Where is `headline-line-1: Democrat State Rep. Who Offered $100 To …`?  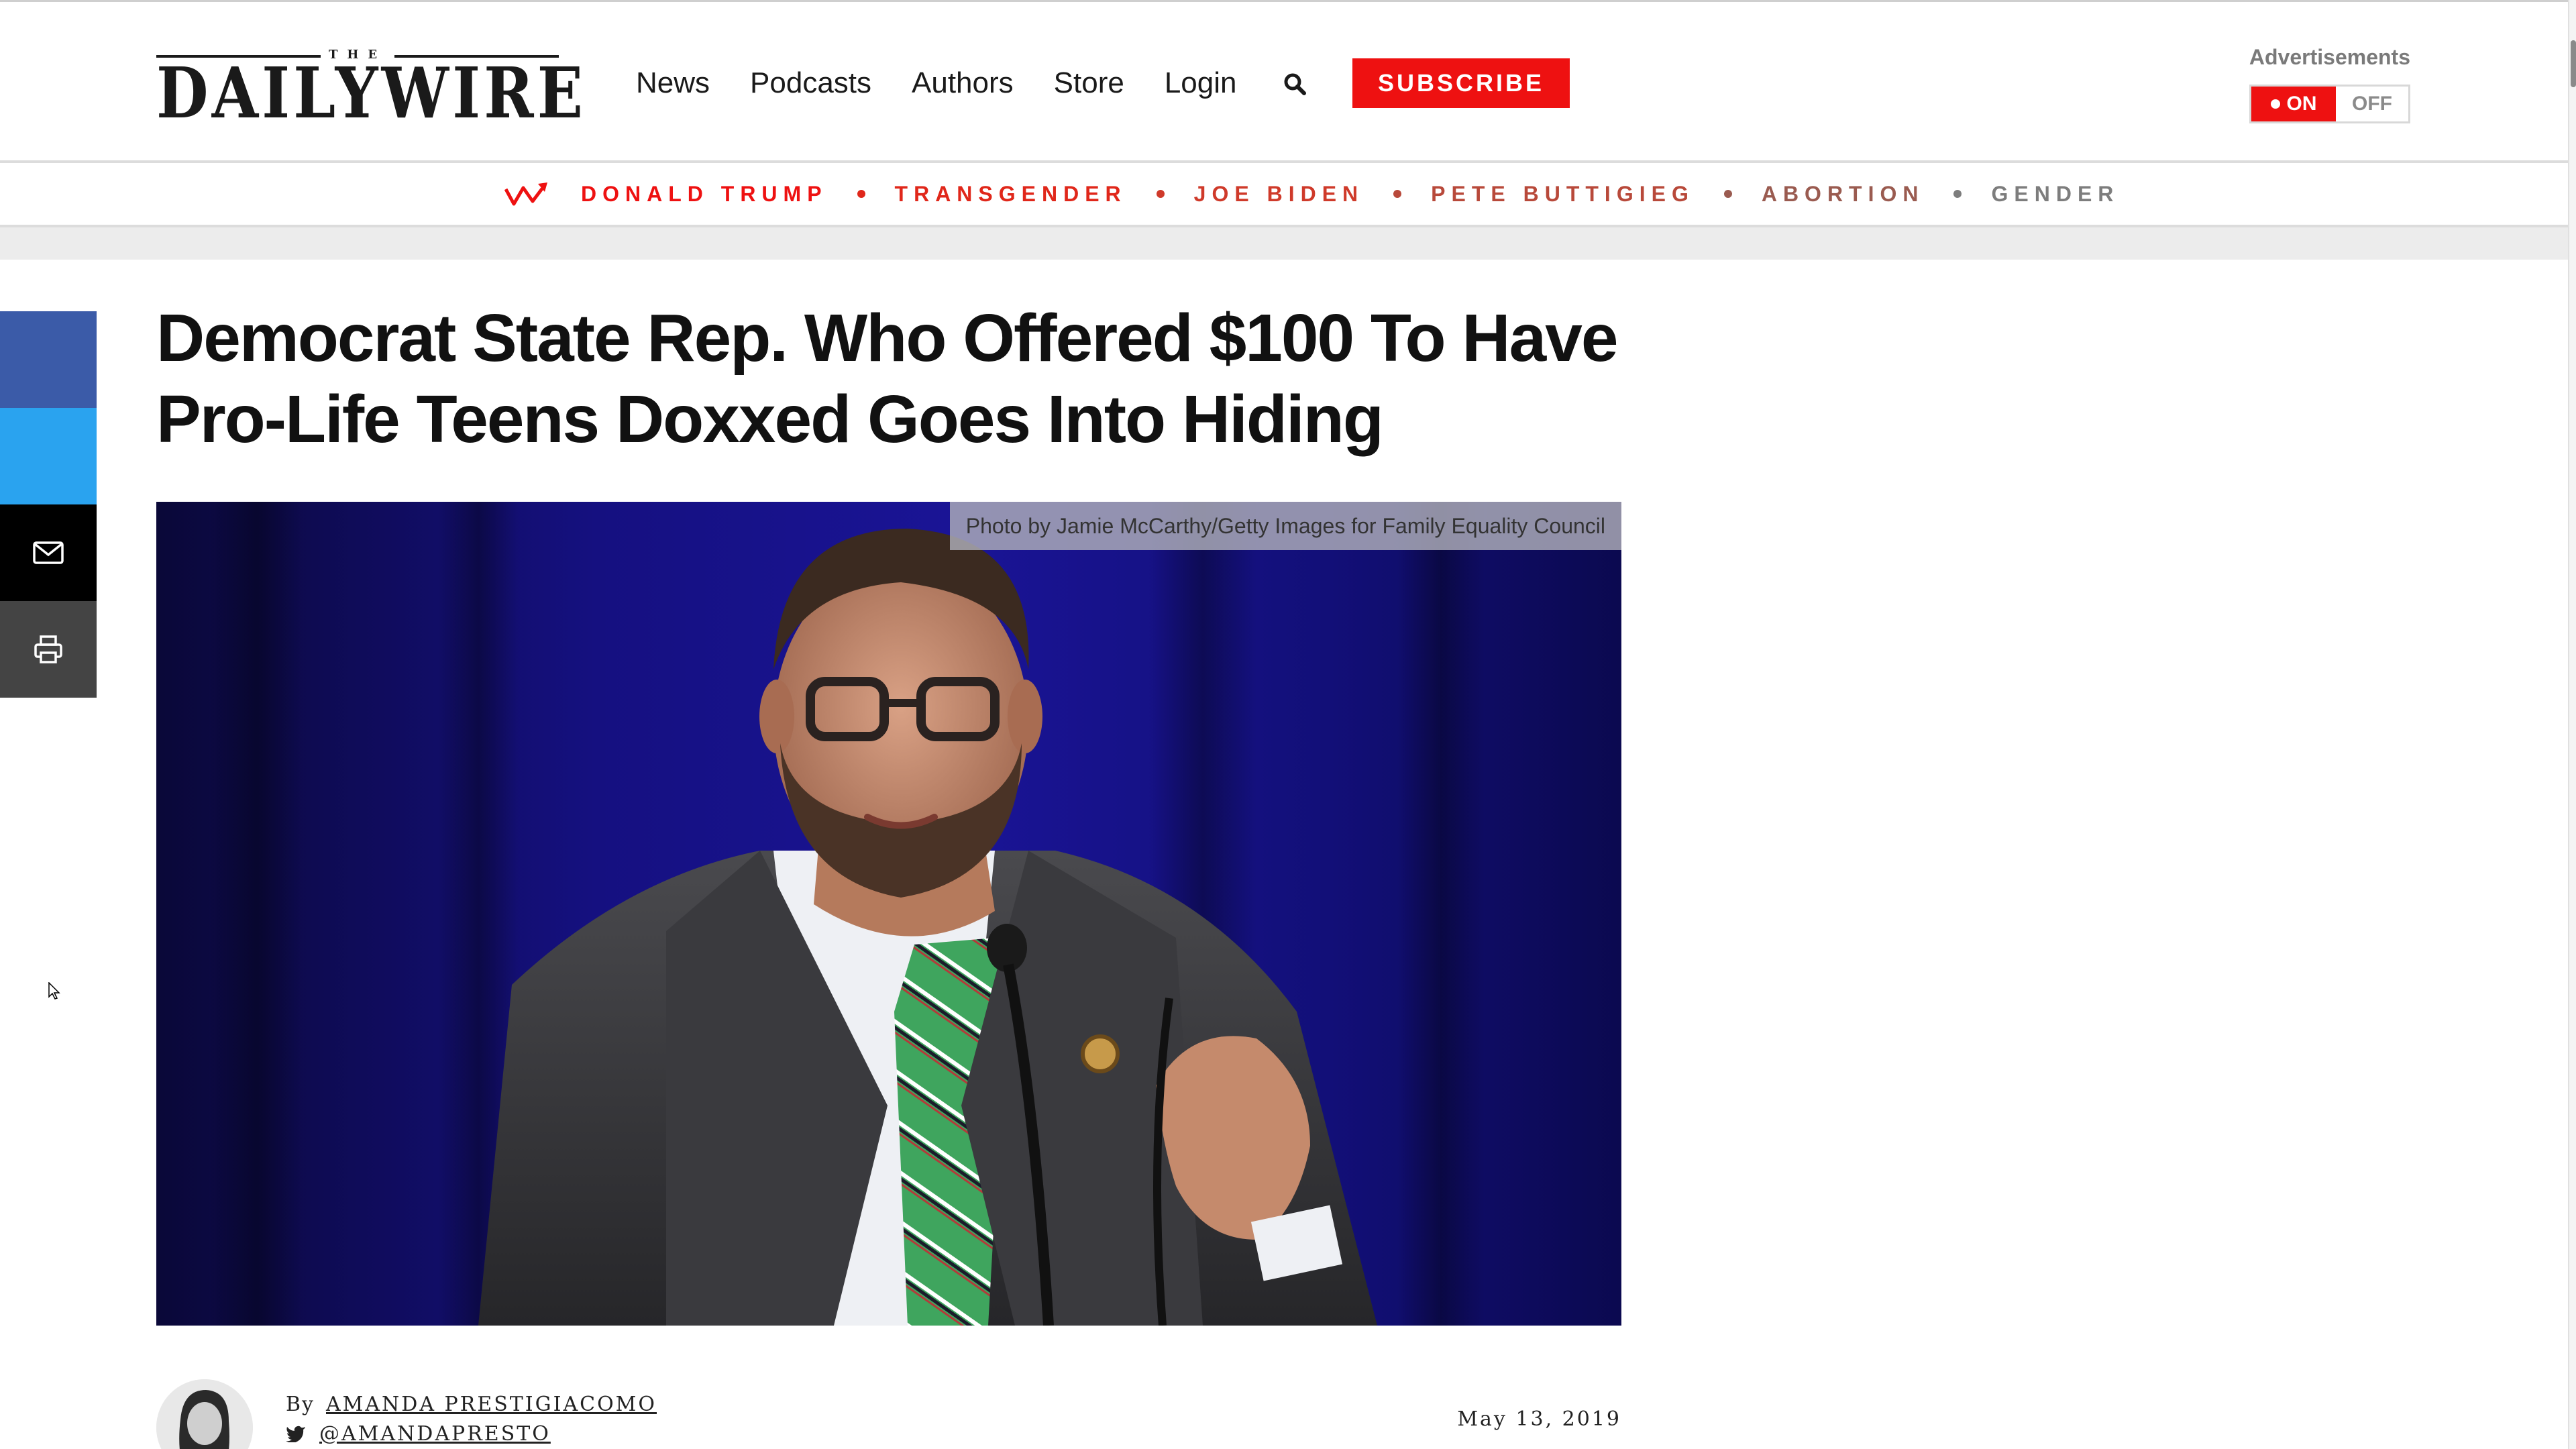
headline-line-1: Democrat State Rep. Who Offered $100 To … is located at coordinates (887, 338).